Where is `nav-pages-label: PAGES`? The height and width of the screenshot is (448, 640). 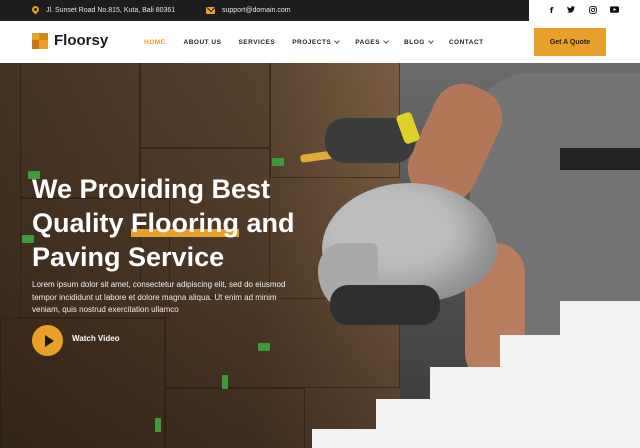
nav-pages-label: PAGES is located at coordinates (368, 42).